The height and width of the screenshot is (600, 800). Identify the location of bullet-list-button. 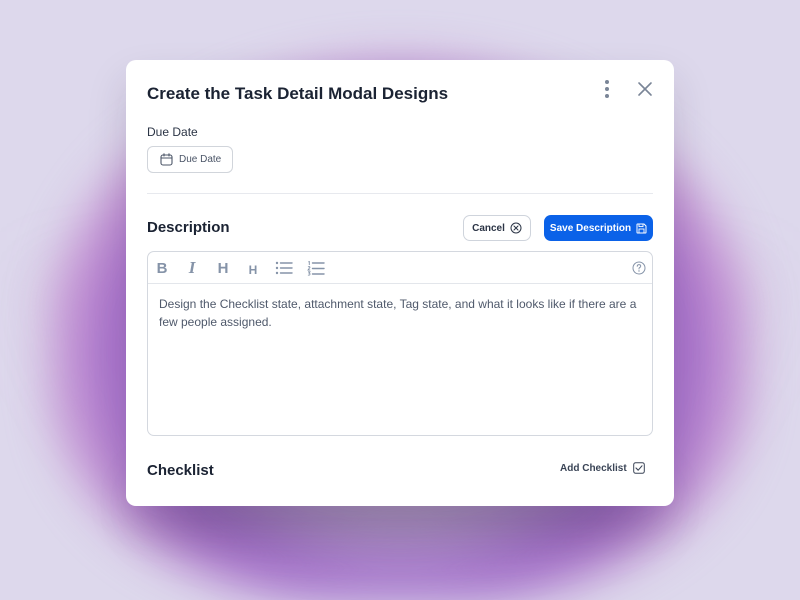
(284, 268).